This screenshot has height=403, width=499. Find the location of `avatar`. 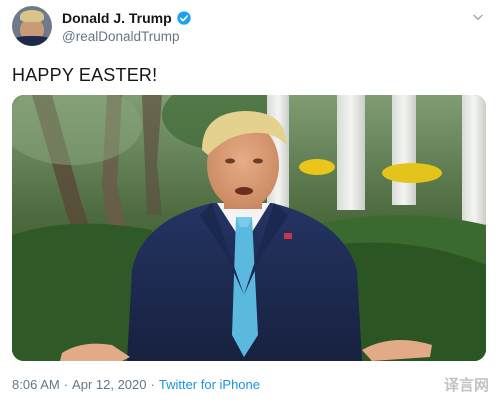

avatar is located at coordinates (32, 26).